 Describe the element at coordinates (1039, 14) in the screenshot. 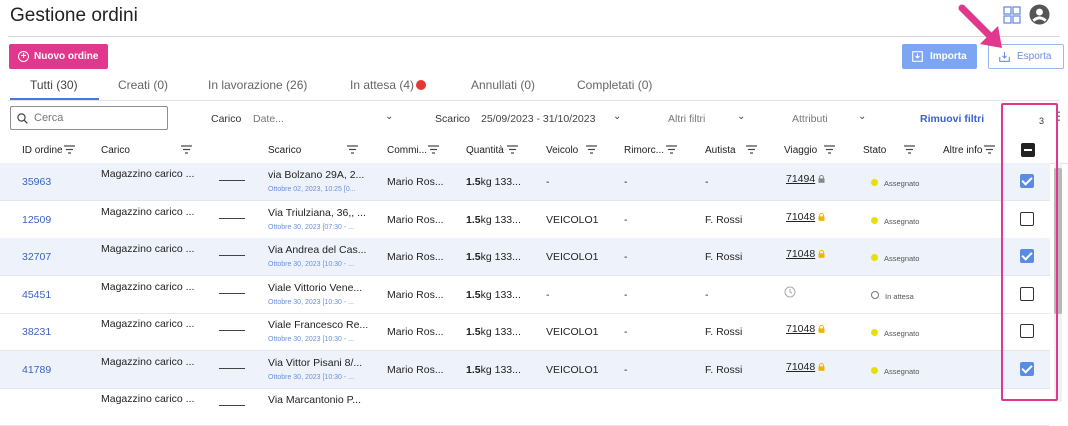

I see `user-avatar-icon` at that location.